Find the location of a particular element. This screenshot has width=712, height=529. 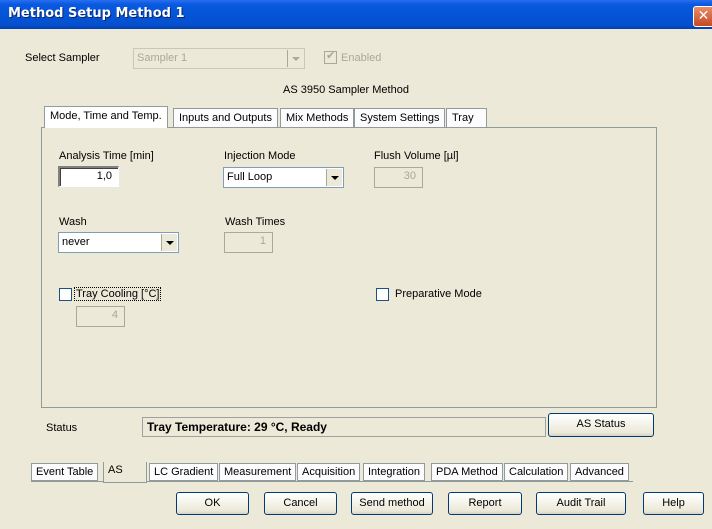

tab-event-table: Event Table is located at coordinates (65, 472).